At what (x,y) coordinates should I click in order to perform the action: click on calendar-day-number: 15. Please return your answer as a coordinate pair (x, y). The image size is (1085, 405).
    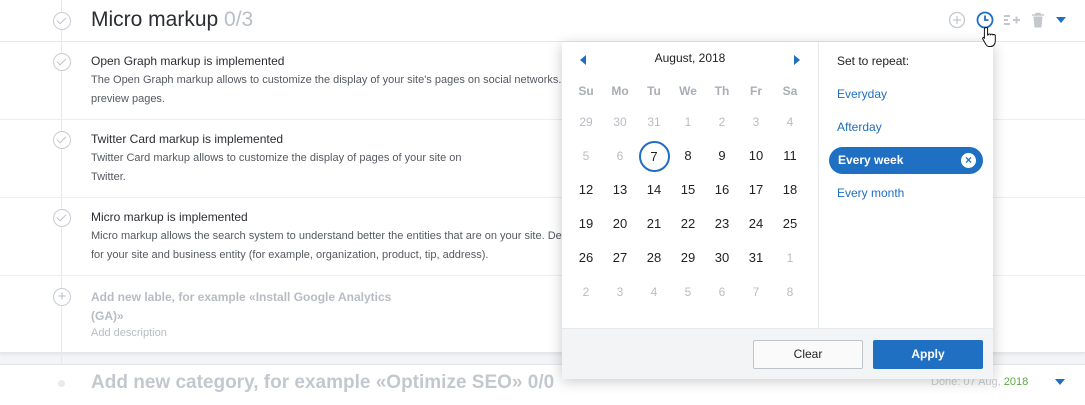
    Looking at the image, I should click on (688, 189).